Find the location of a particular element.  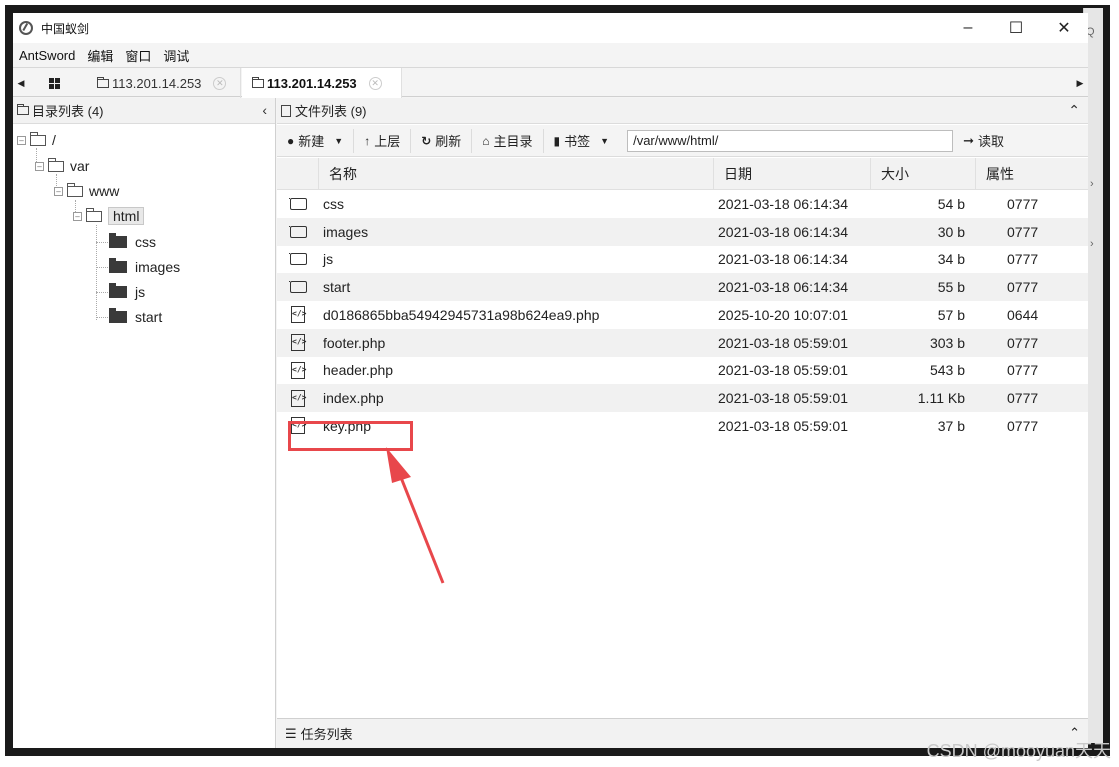

path-input is located at coordinates (790, 140).